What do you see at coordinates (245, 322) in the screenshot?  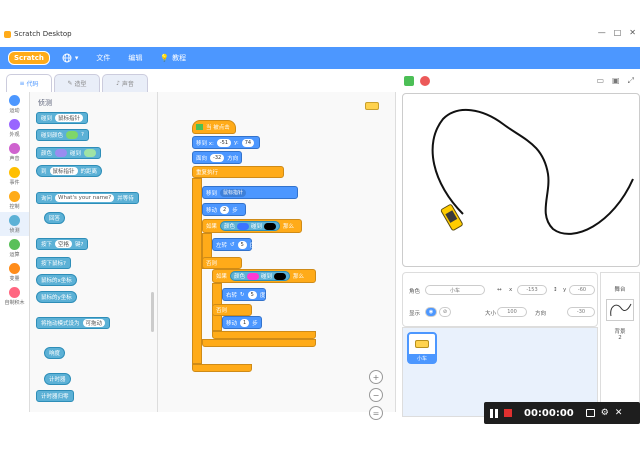 I see `steps-input: 1` at bounding box center [245, 322].